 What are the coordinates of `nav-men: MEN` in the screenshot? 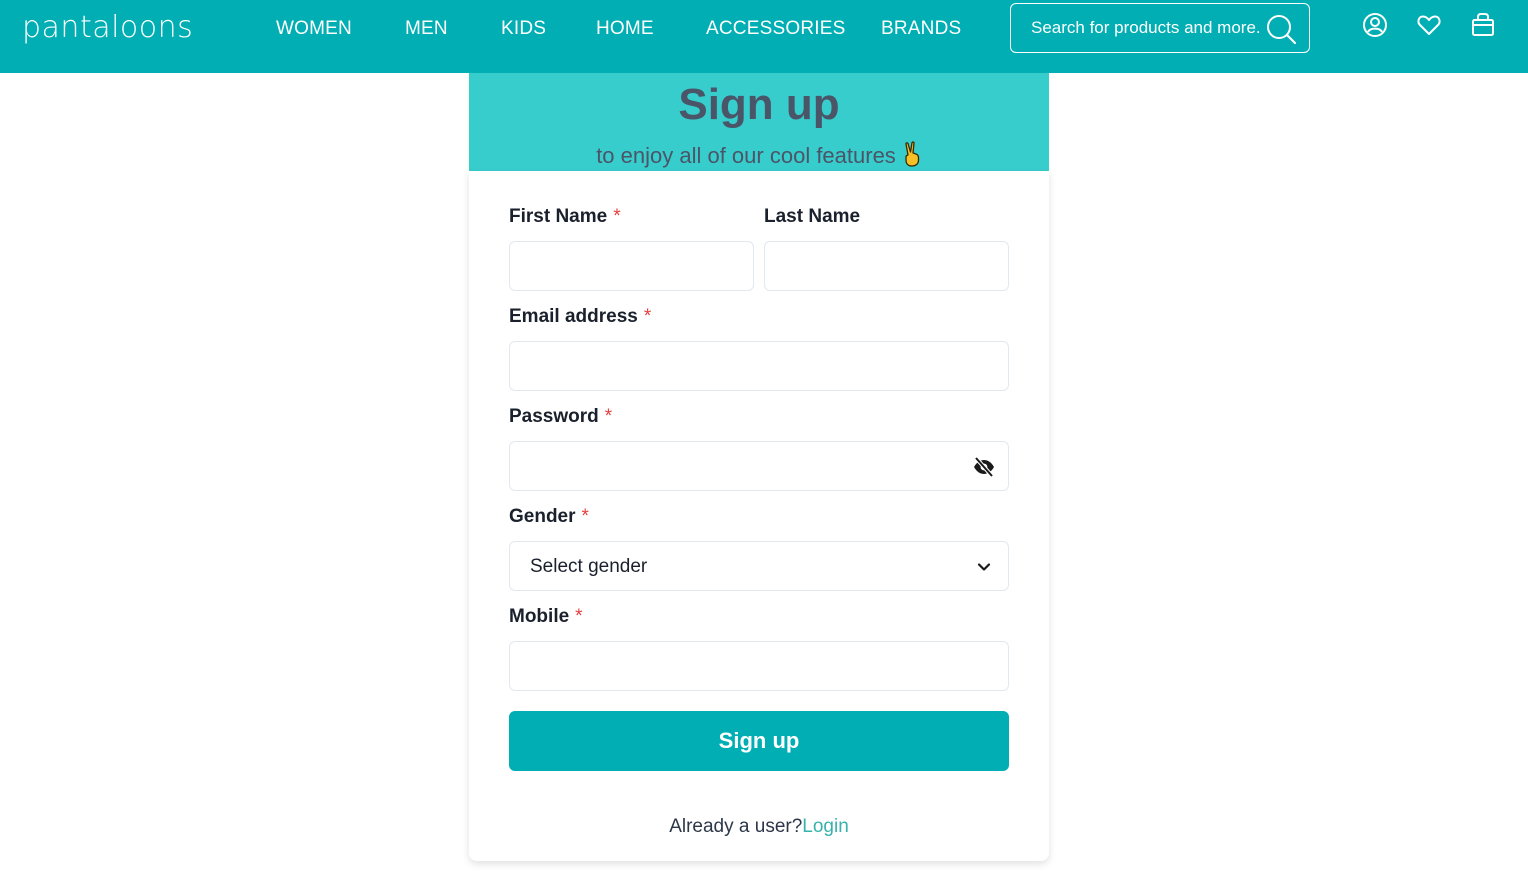 It's located at (426, 29).